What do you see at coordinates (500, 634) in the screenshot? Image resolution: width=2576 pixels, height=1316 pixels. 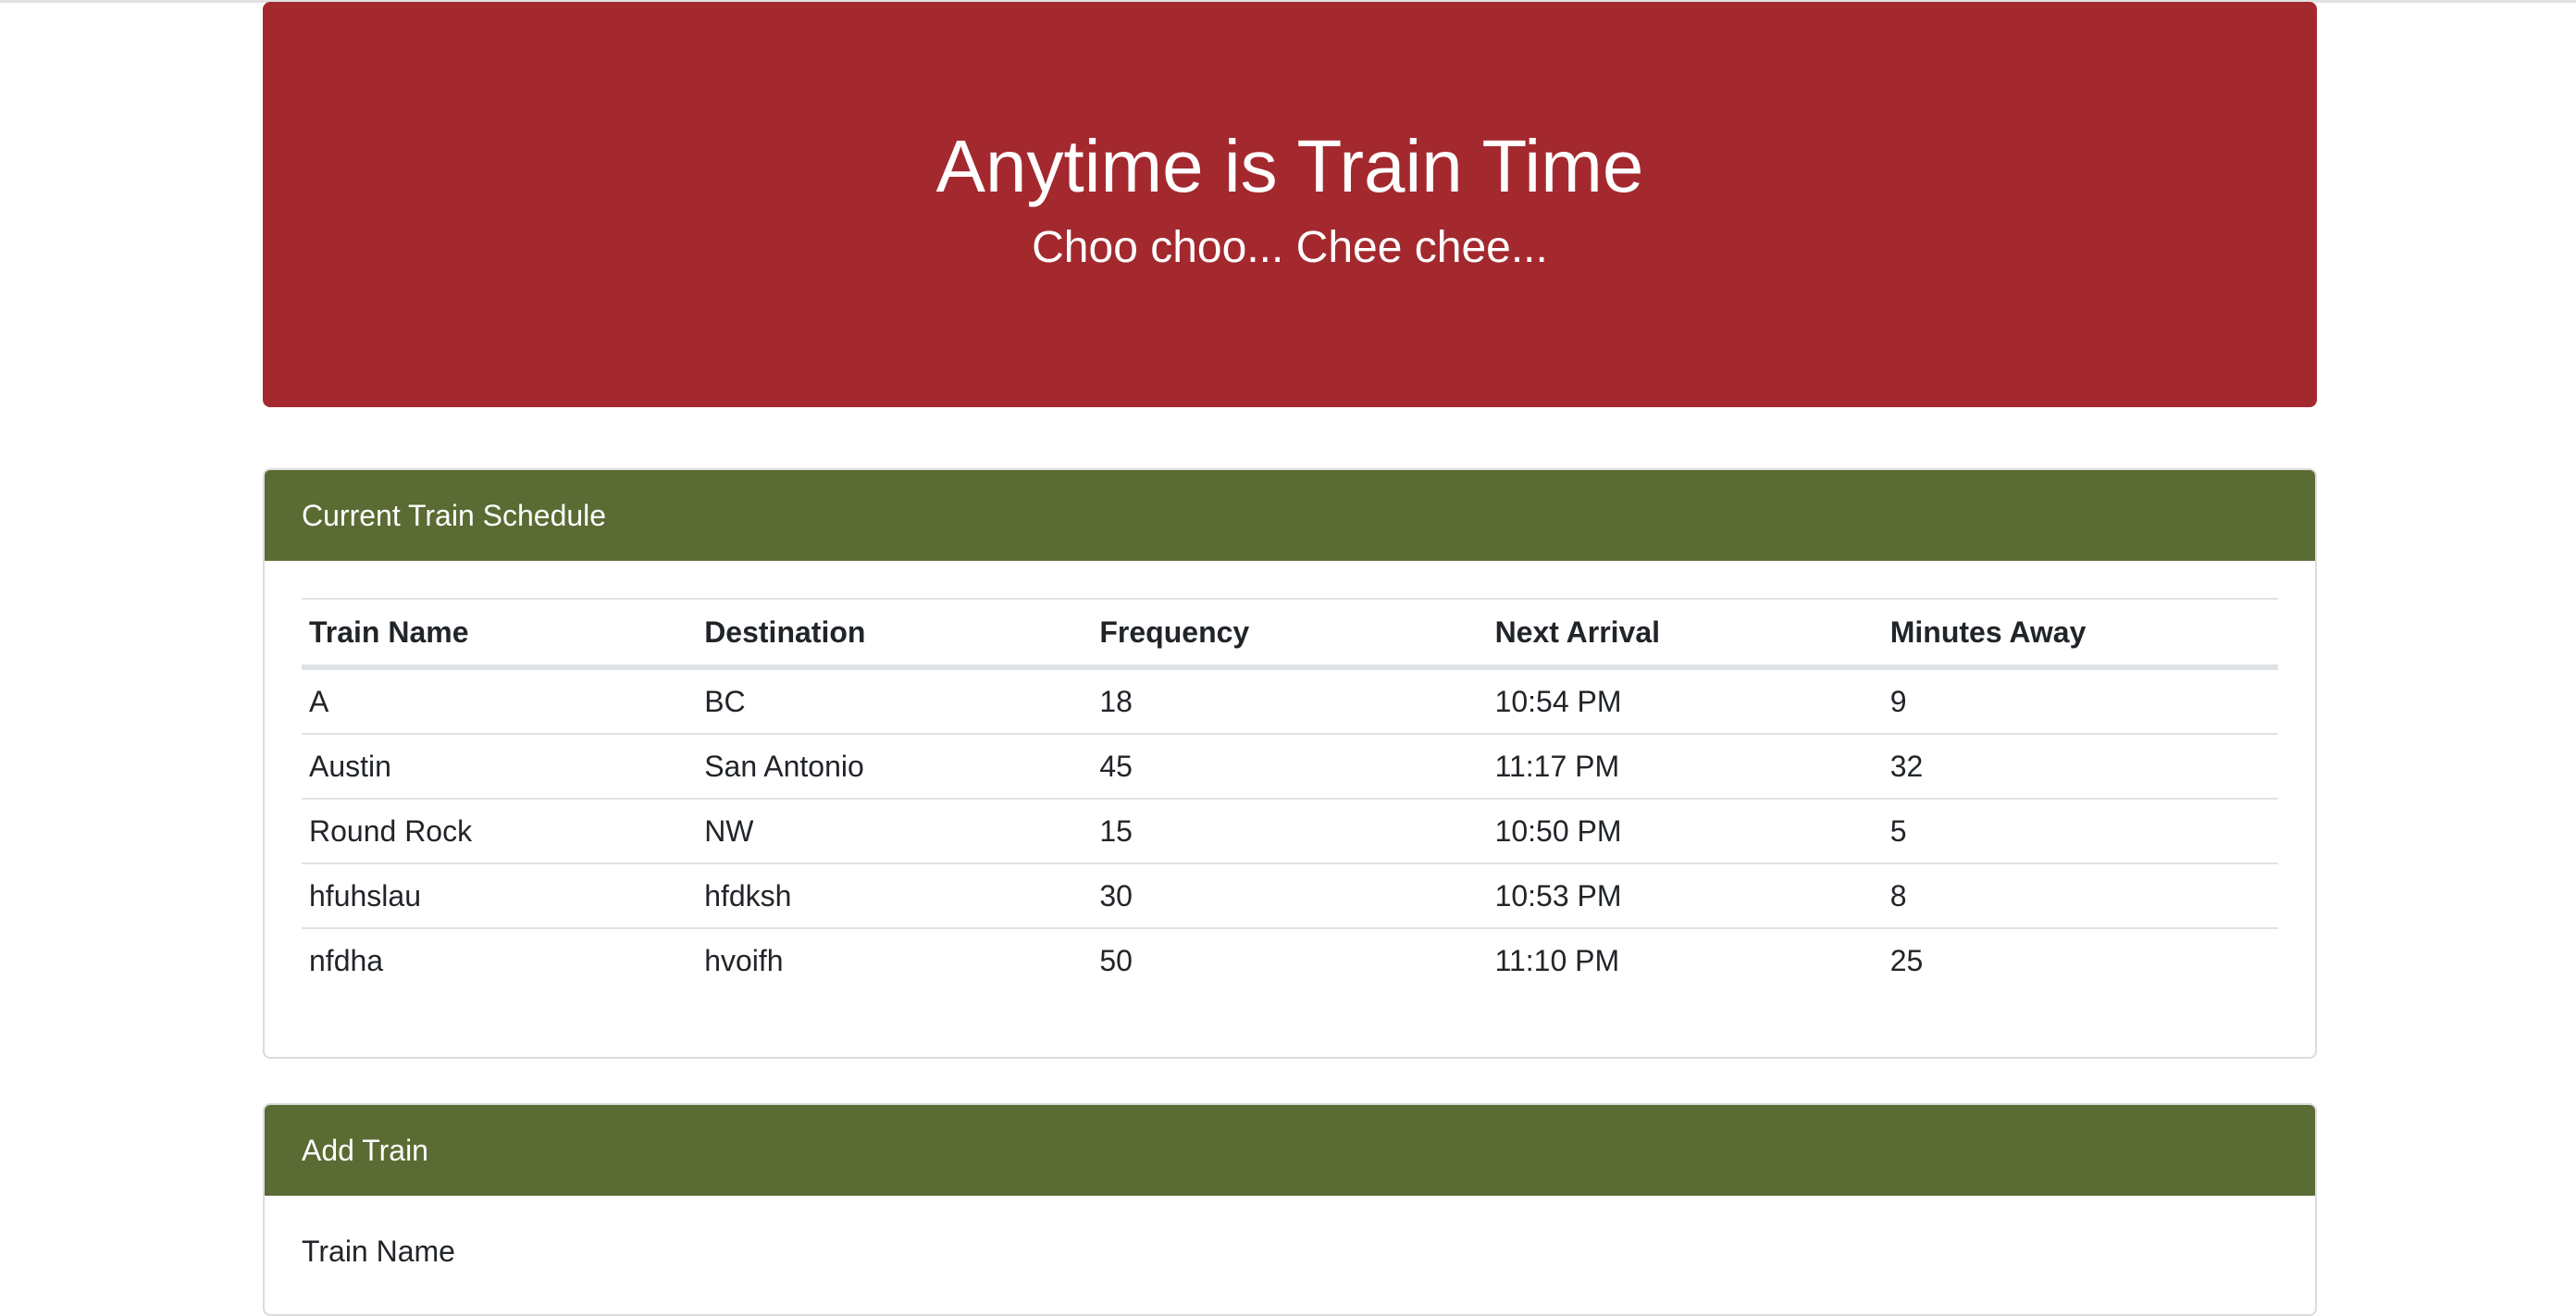 I see `column-header-train-name: Train Name` at bounding box center [500, 634].